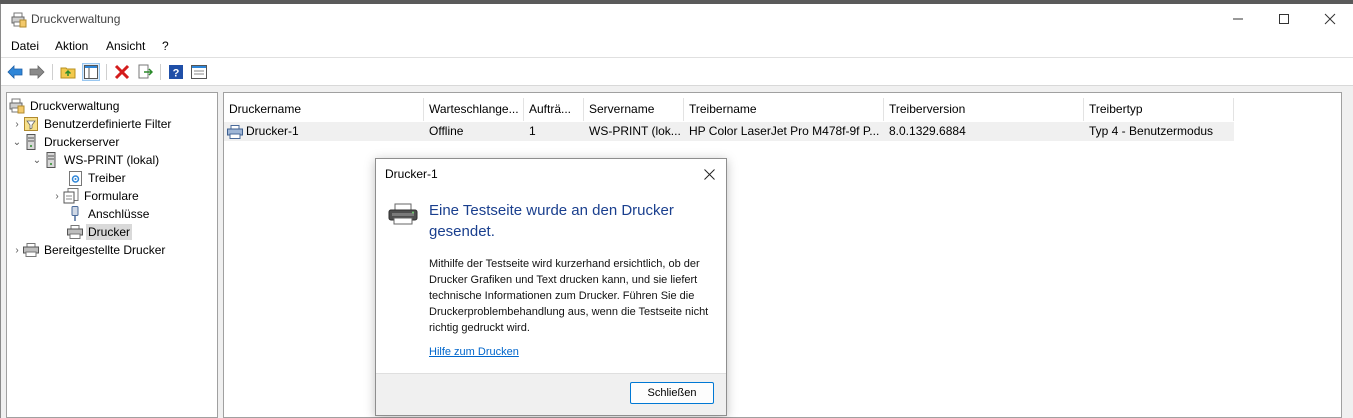  Describe the element at coordinates (672, 393) in the screenshot. I see `close-dialog-button: Schließen` at that location.